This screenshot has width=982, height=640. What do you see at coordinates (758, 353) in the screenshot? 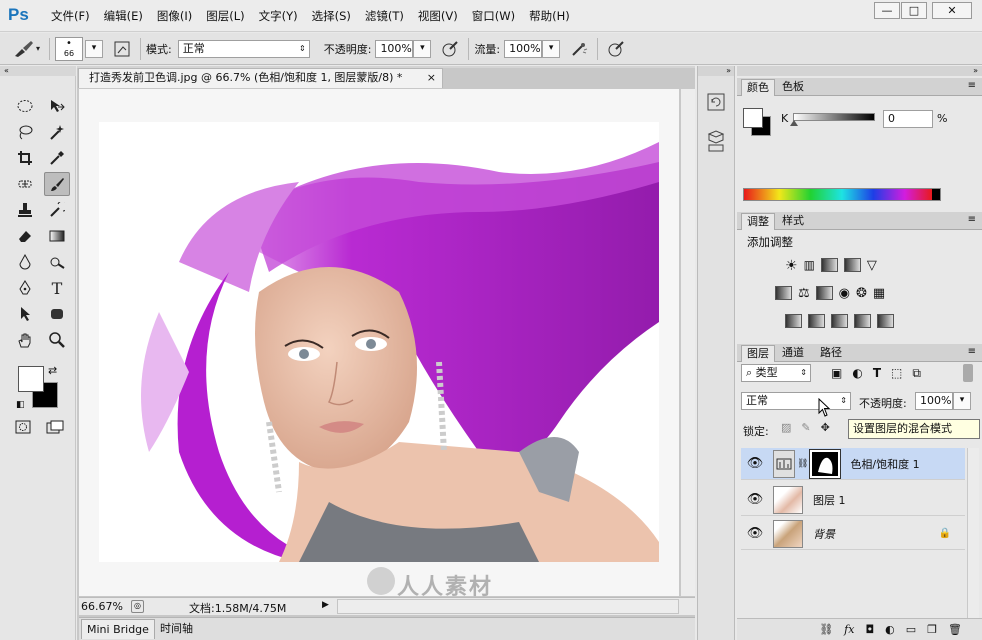
I see `tab-layers: 图层` at bounding box center [758, 353].